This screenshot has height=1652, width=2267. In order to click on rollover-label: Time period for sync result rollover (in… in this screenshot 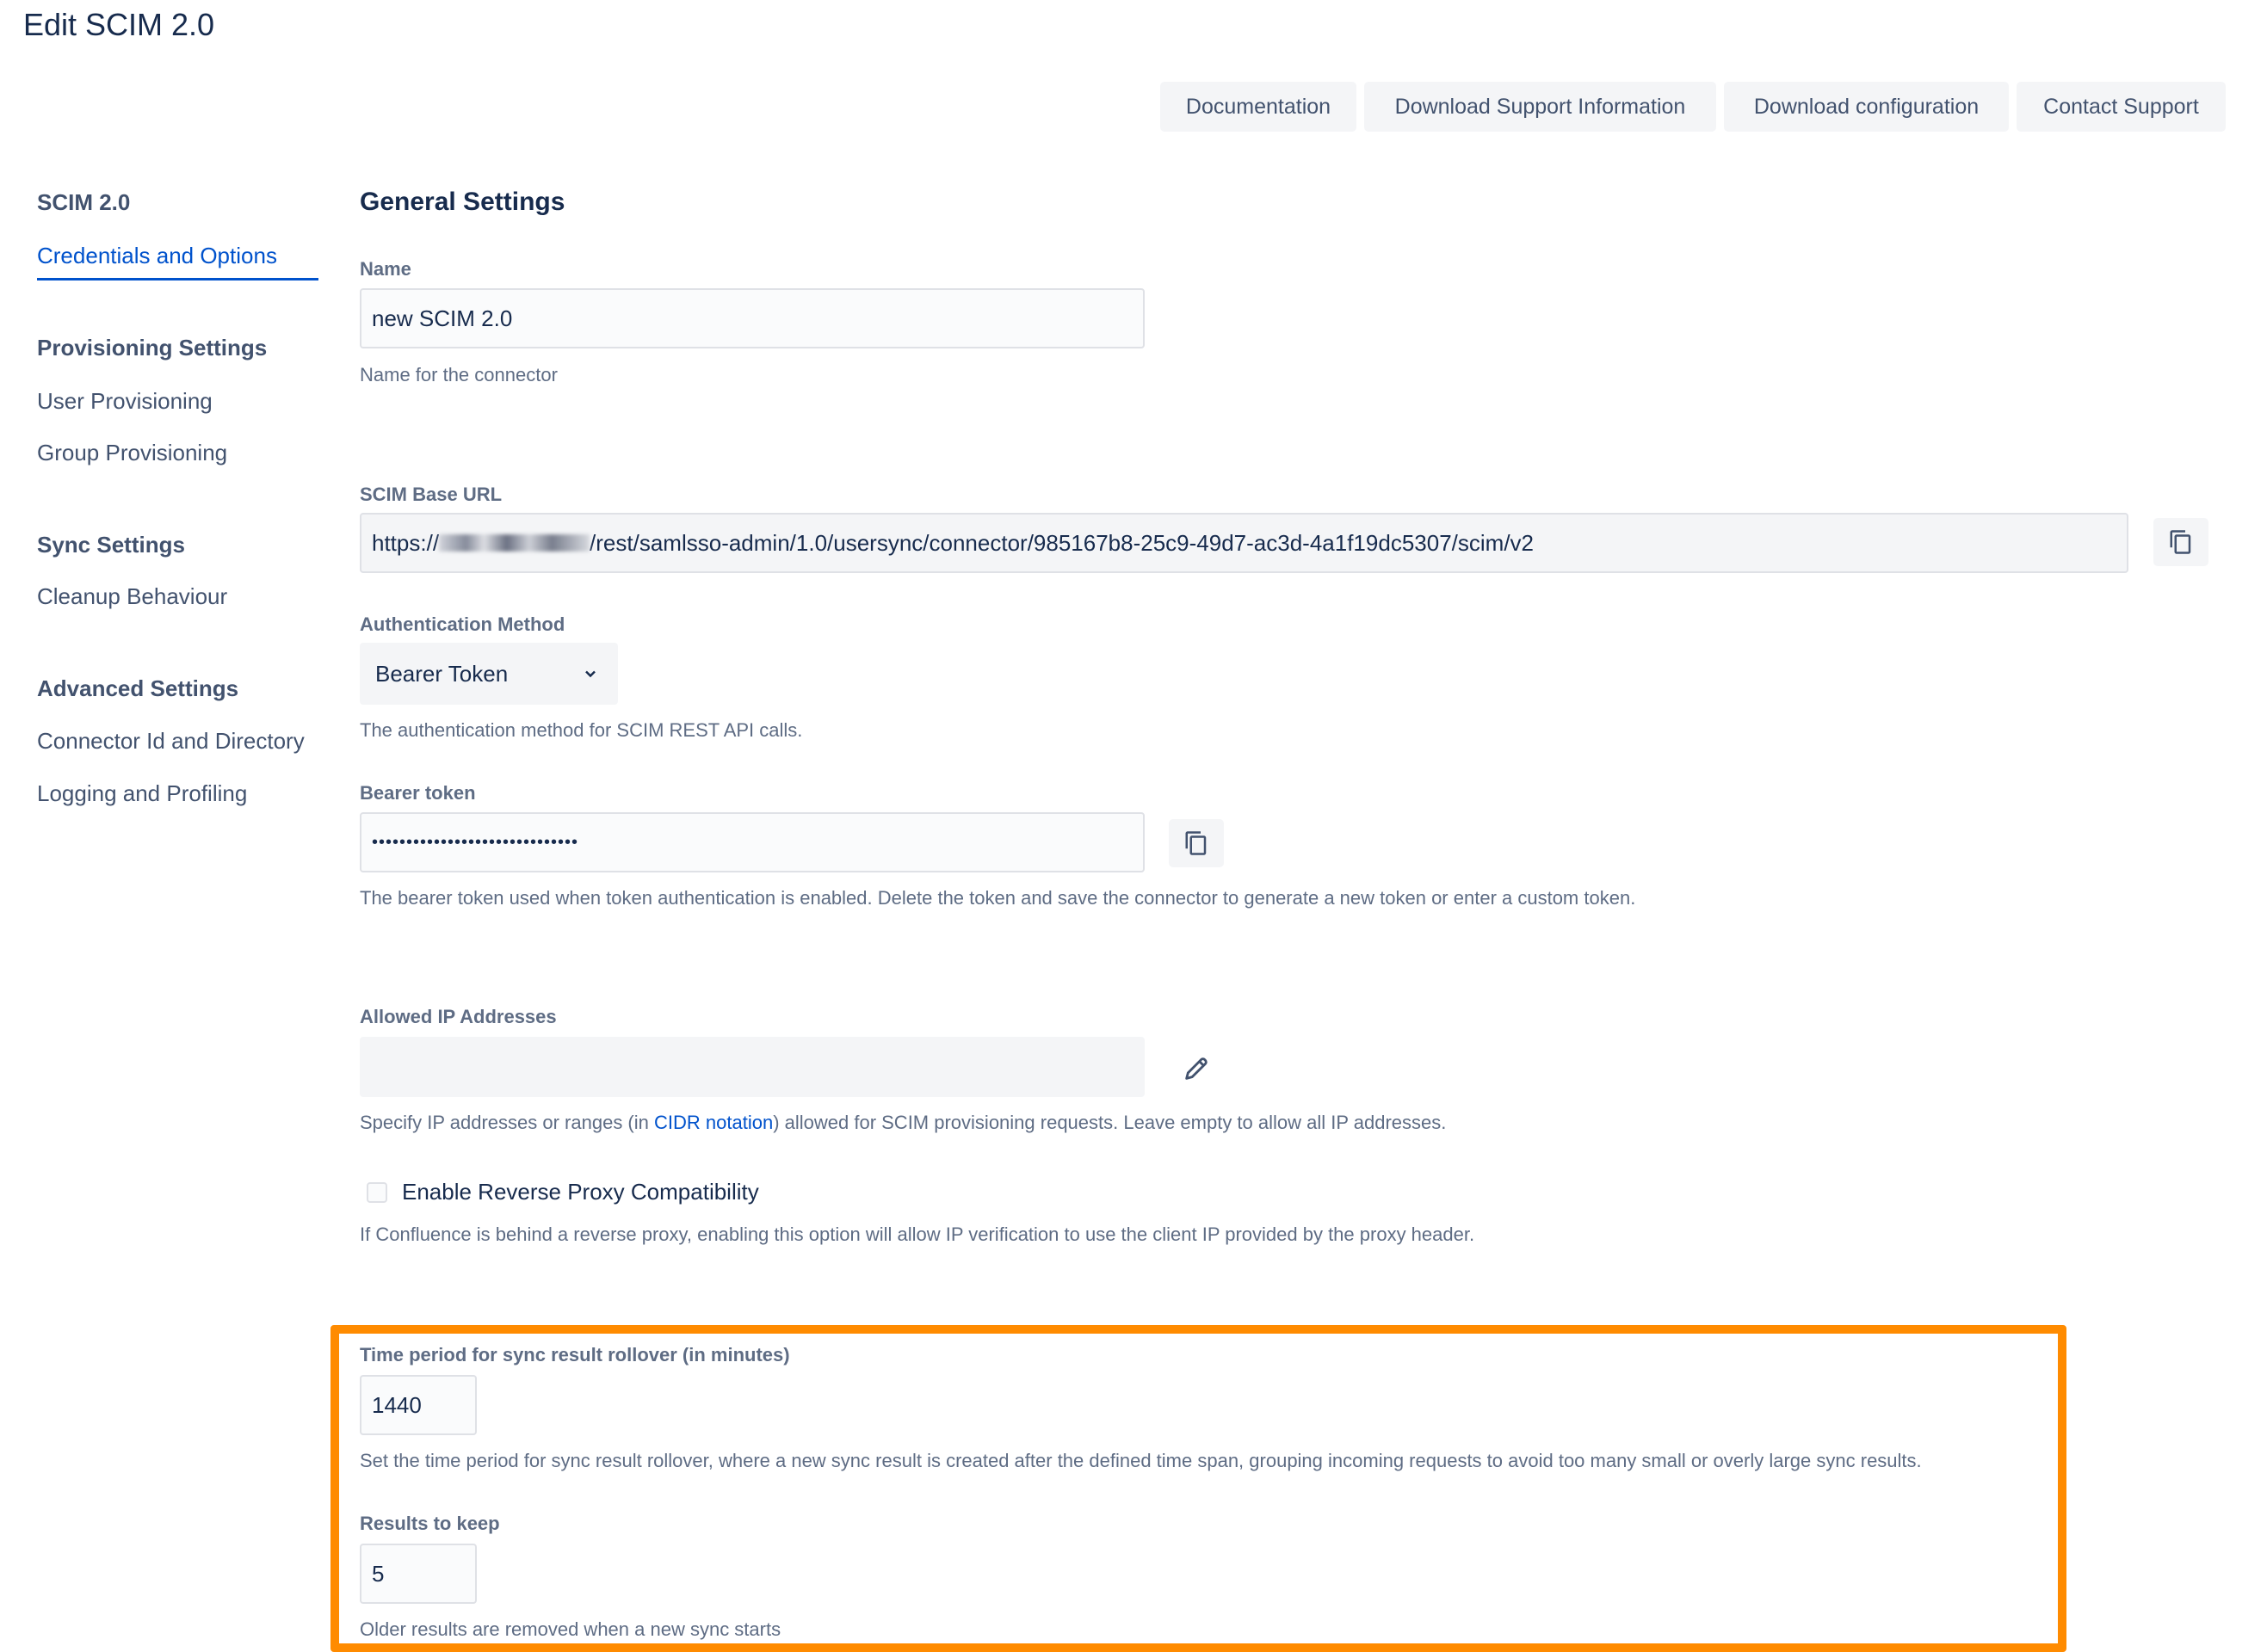, I will do `click(575, 1354)`.